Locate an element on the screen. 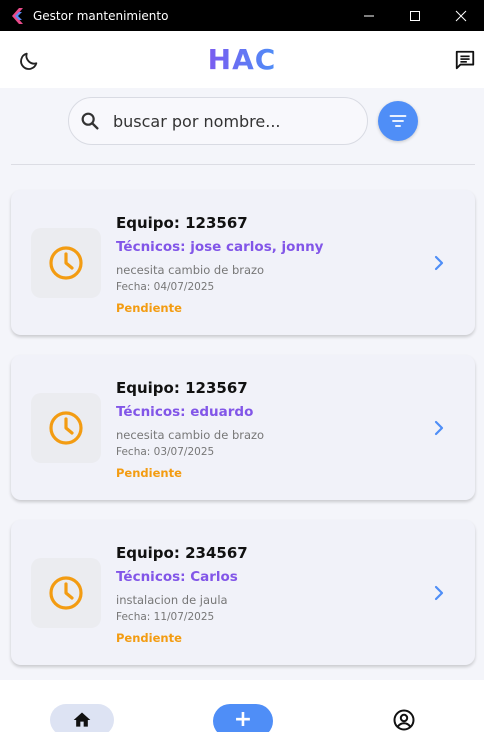  home-icon is located at coordinates (82, 719).